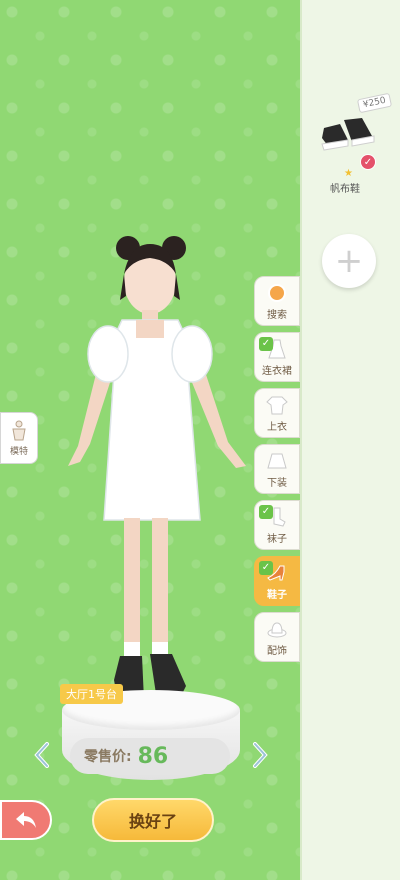 This screenshot has width=400, height=880. I want to click on tab-label: 袜子, so click(277, 539).